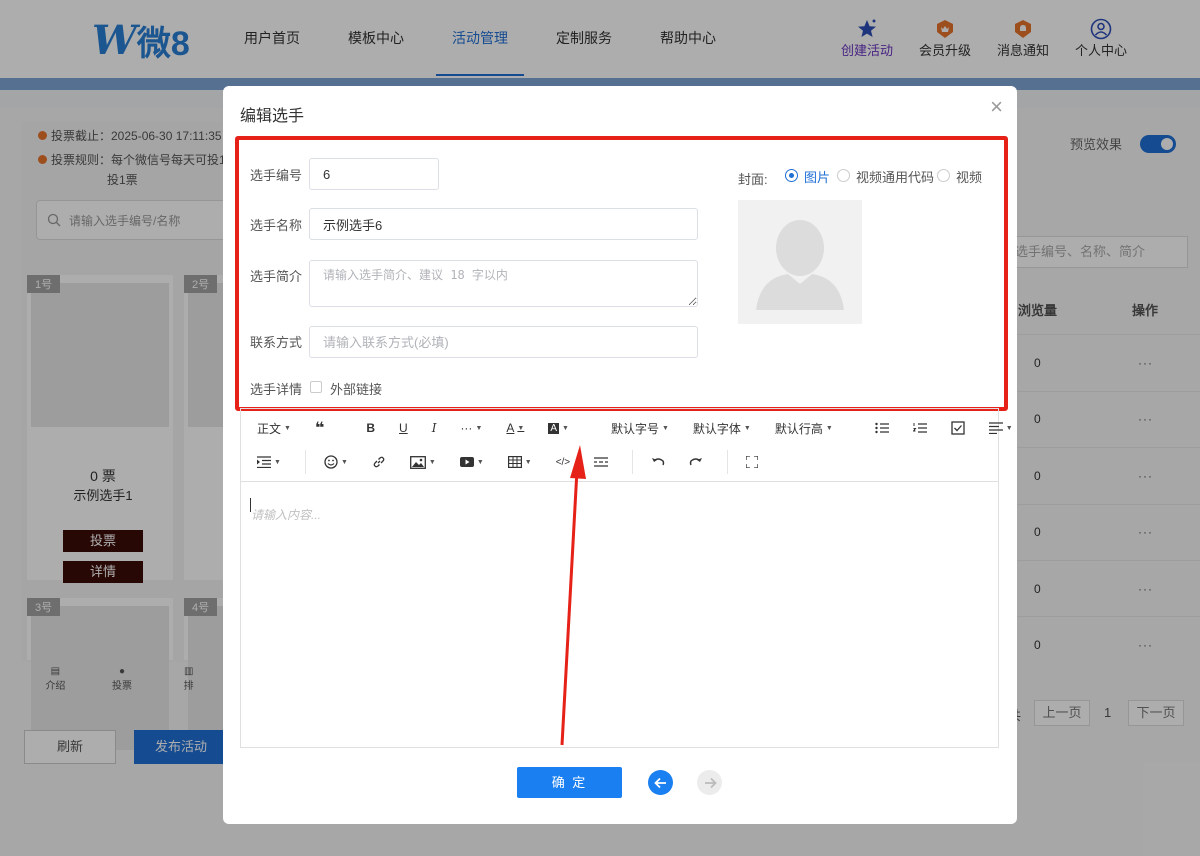  I want to click on checklist-icon, so click(958, 428).